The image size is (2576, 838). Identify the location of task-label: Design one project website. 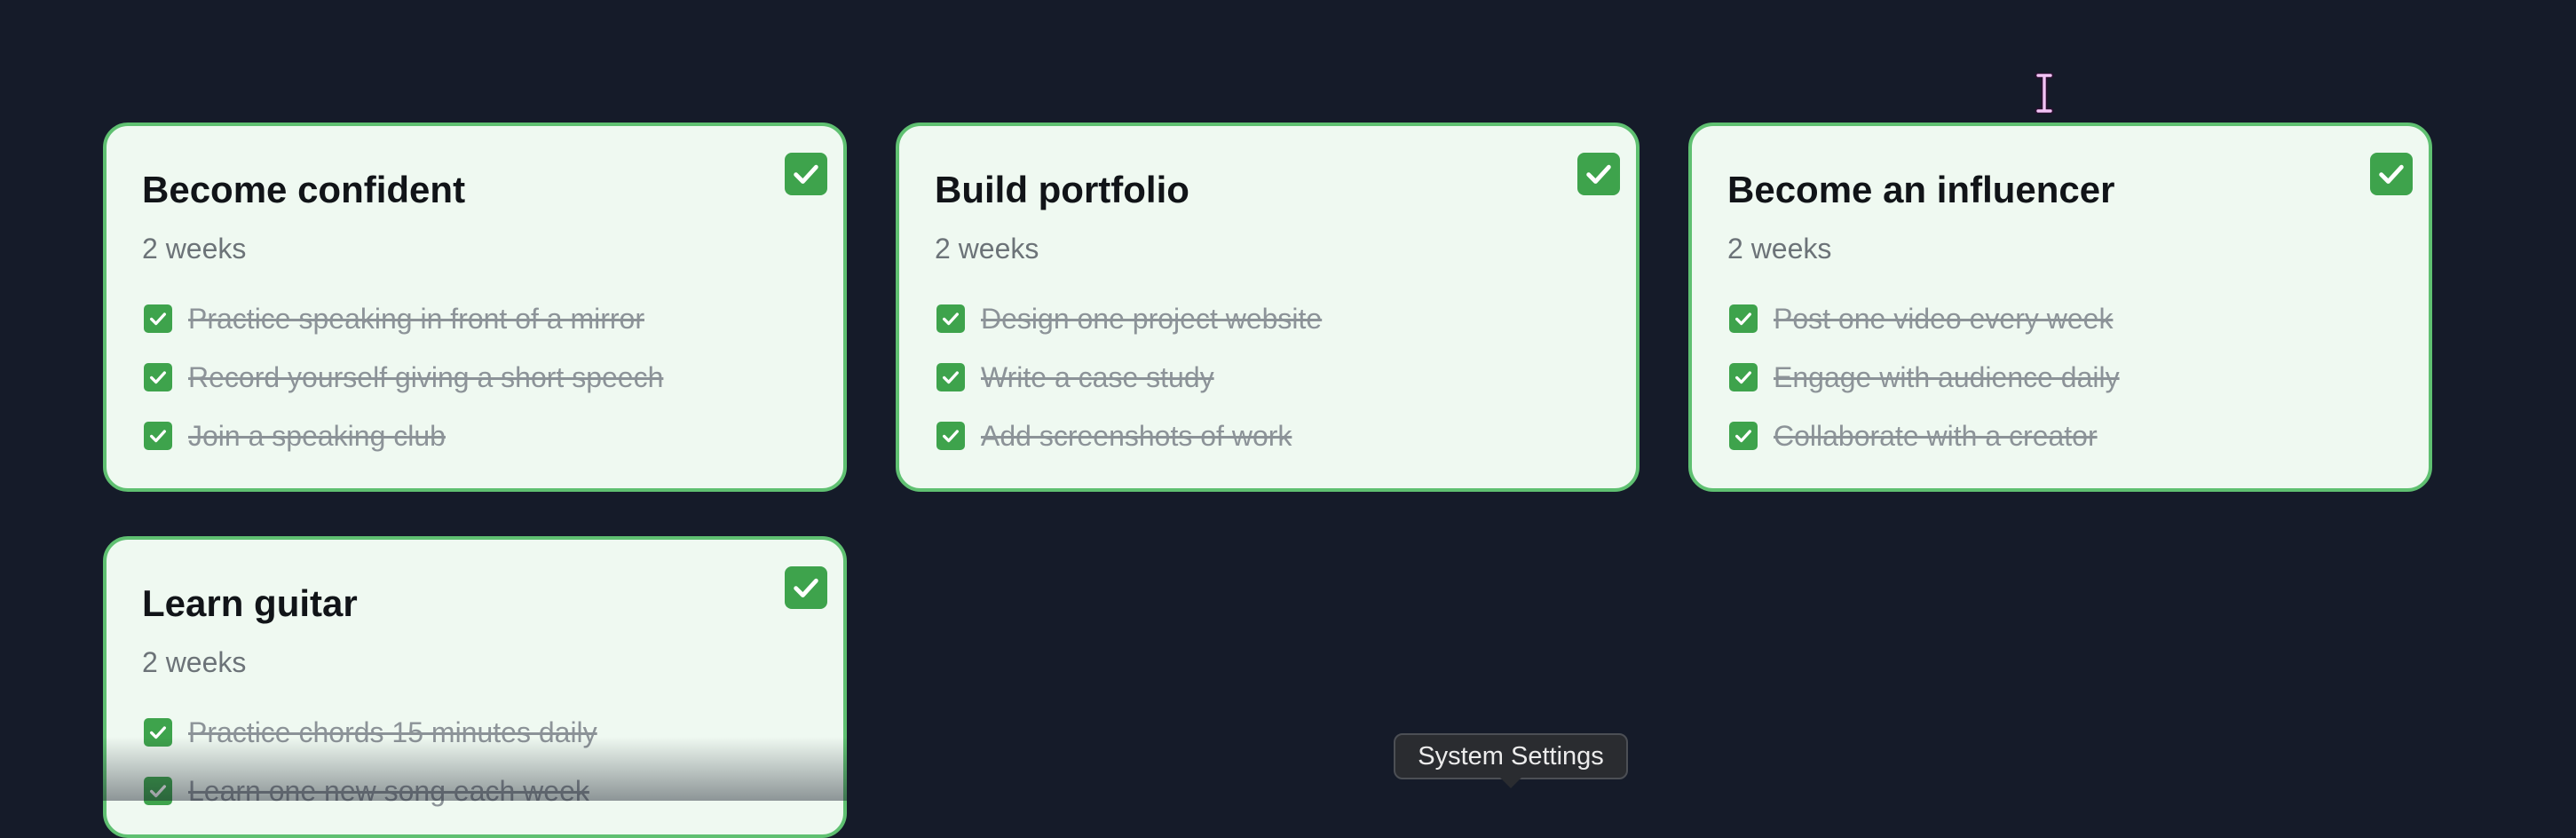
(1152, 318).